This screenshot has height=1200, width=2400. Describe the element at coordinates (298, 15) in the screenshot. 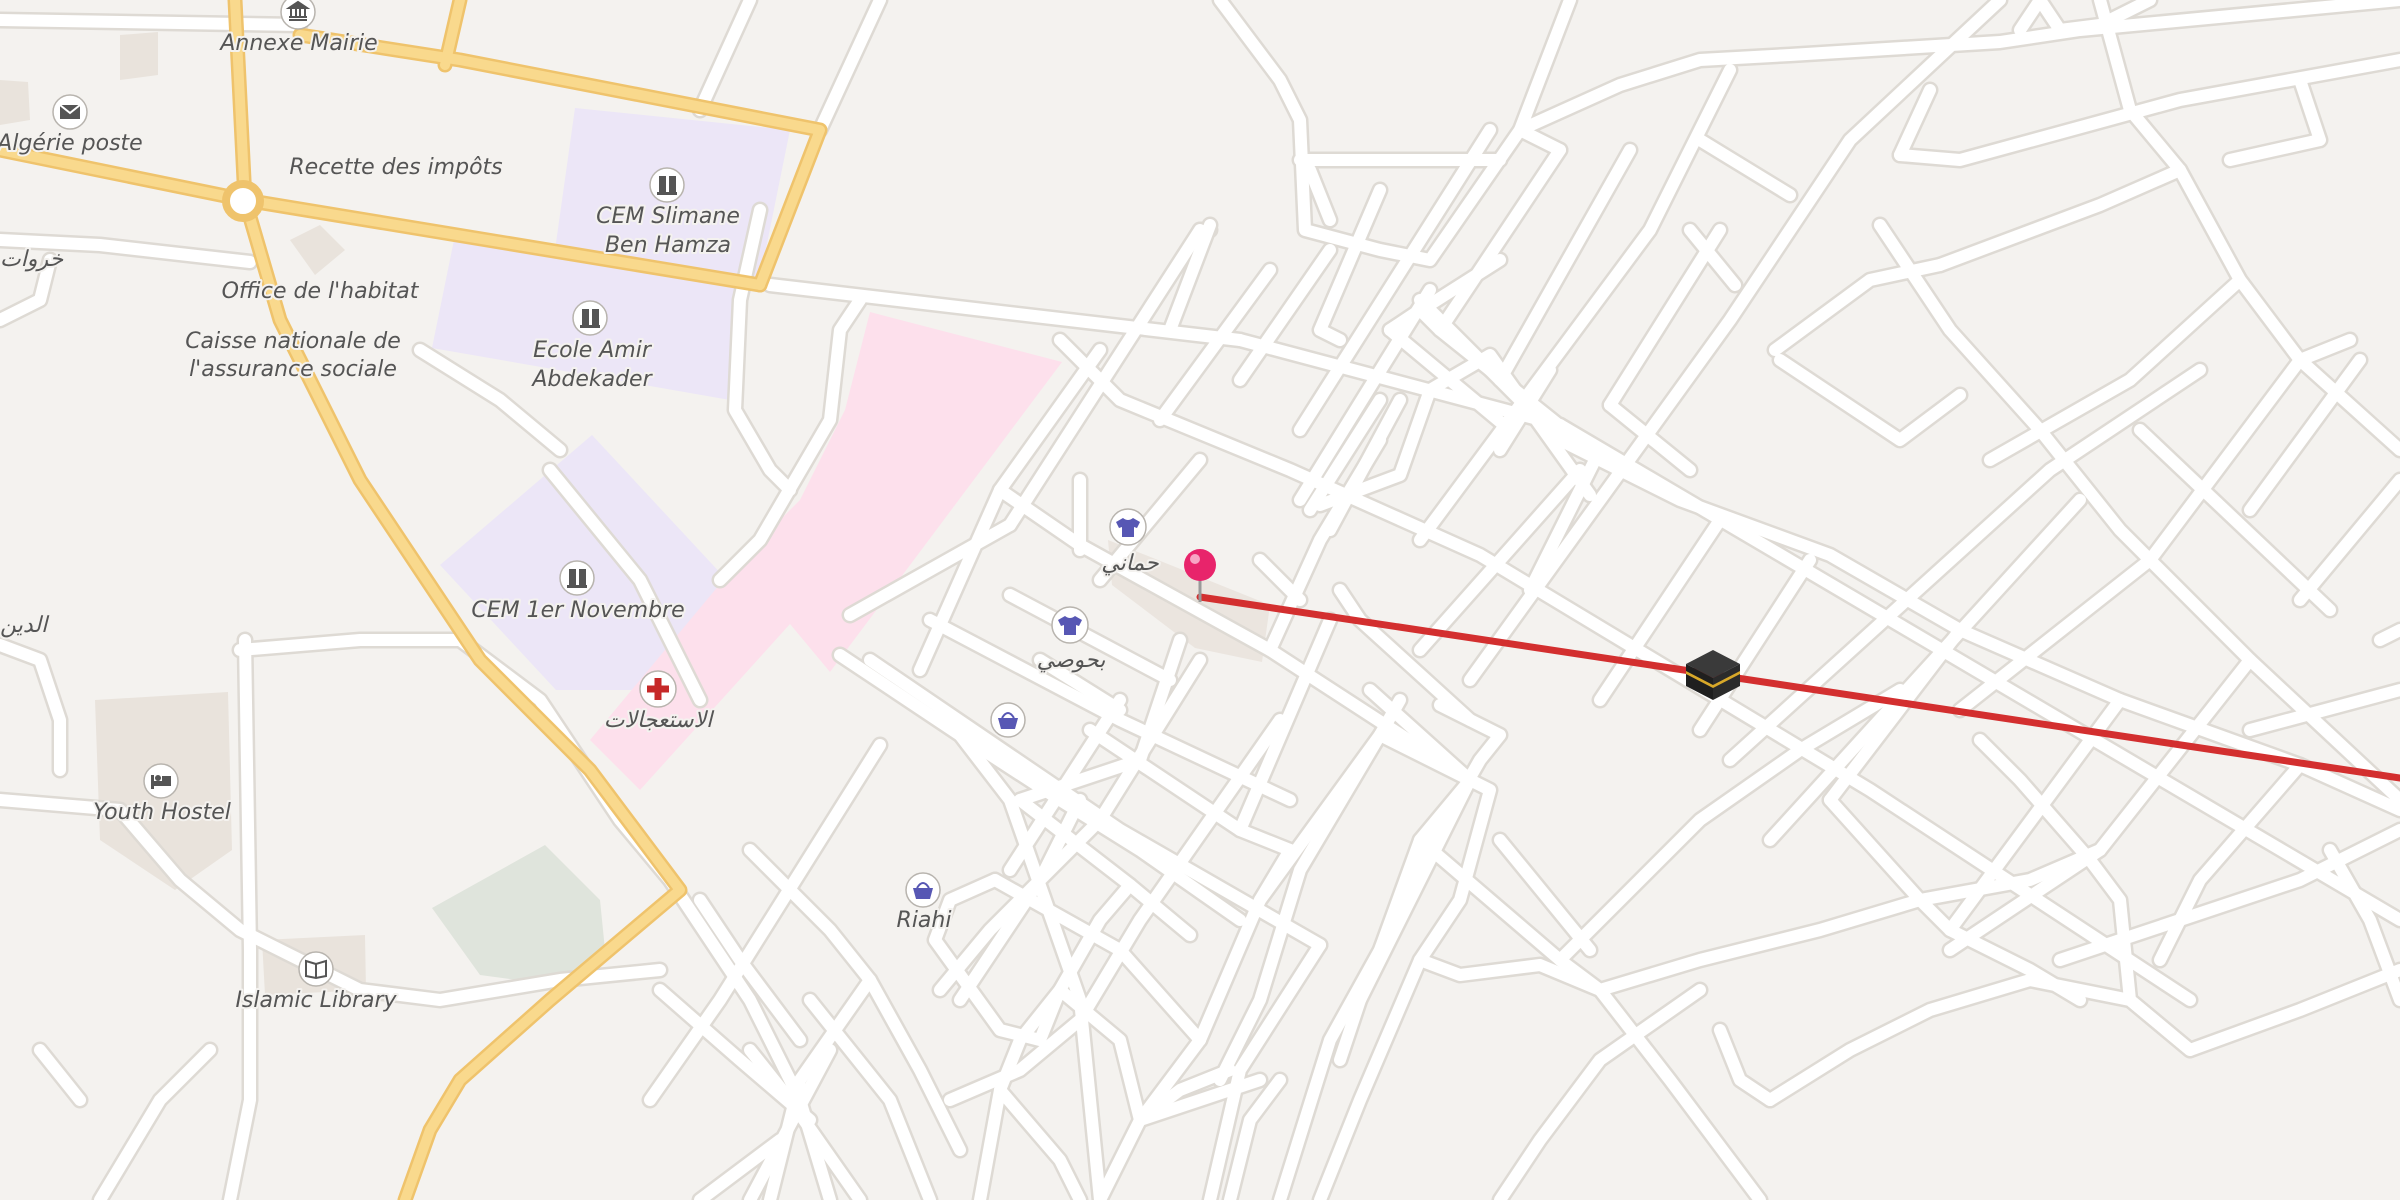

I see `town-hall-icon` at that location.